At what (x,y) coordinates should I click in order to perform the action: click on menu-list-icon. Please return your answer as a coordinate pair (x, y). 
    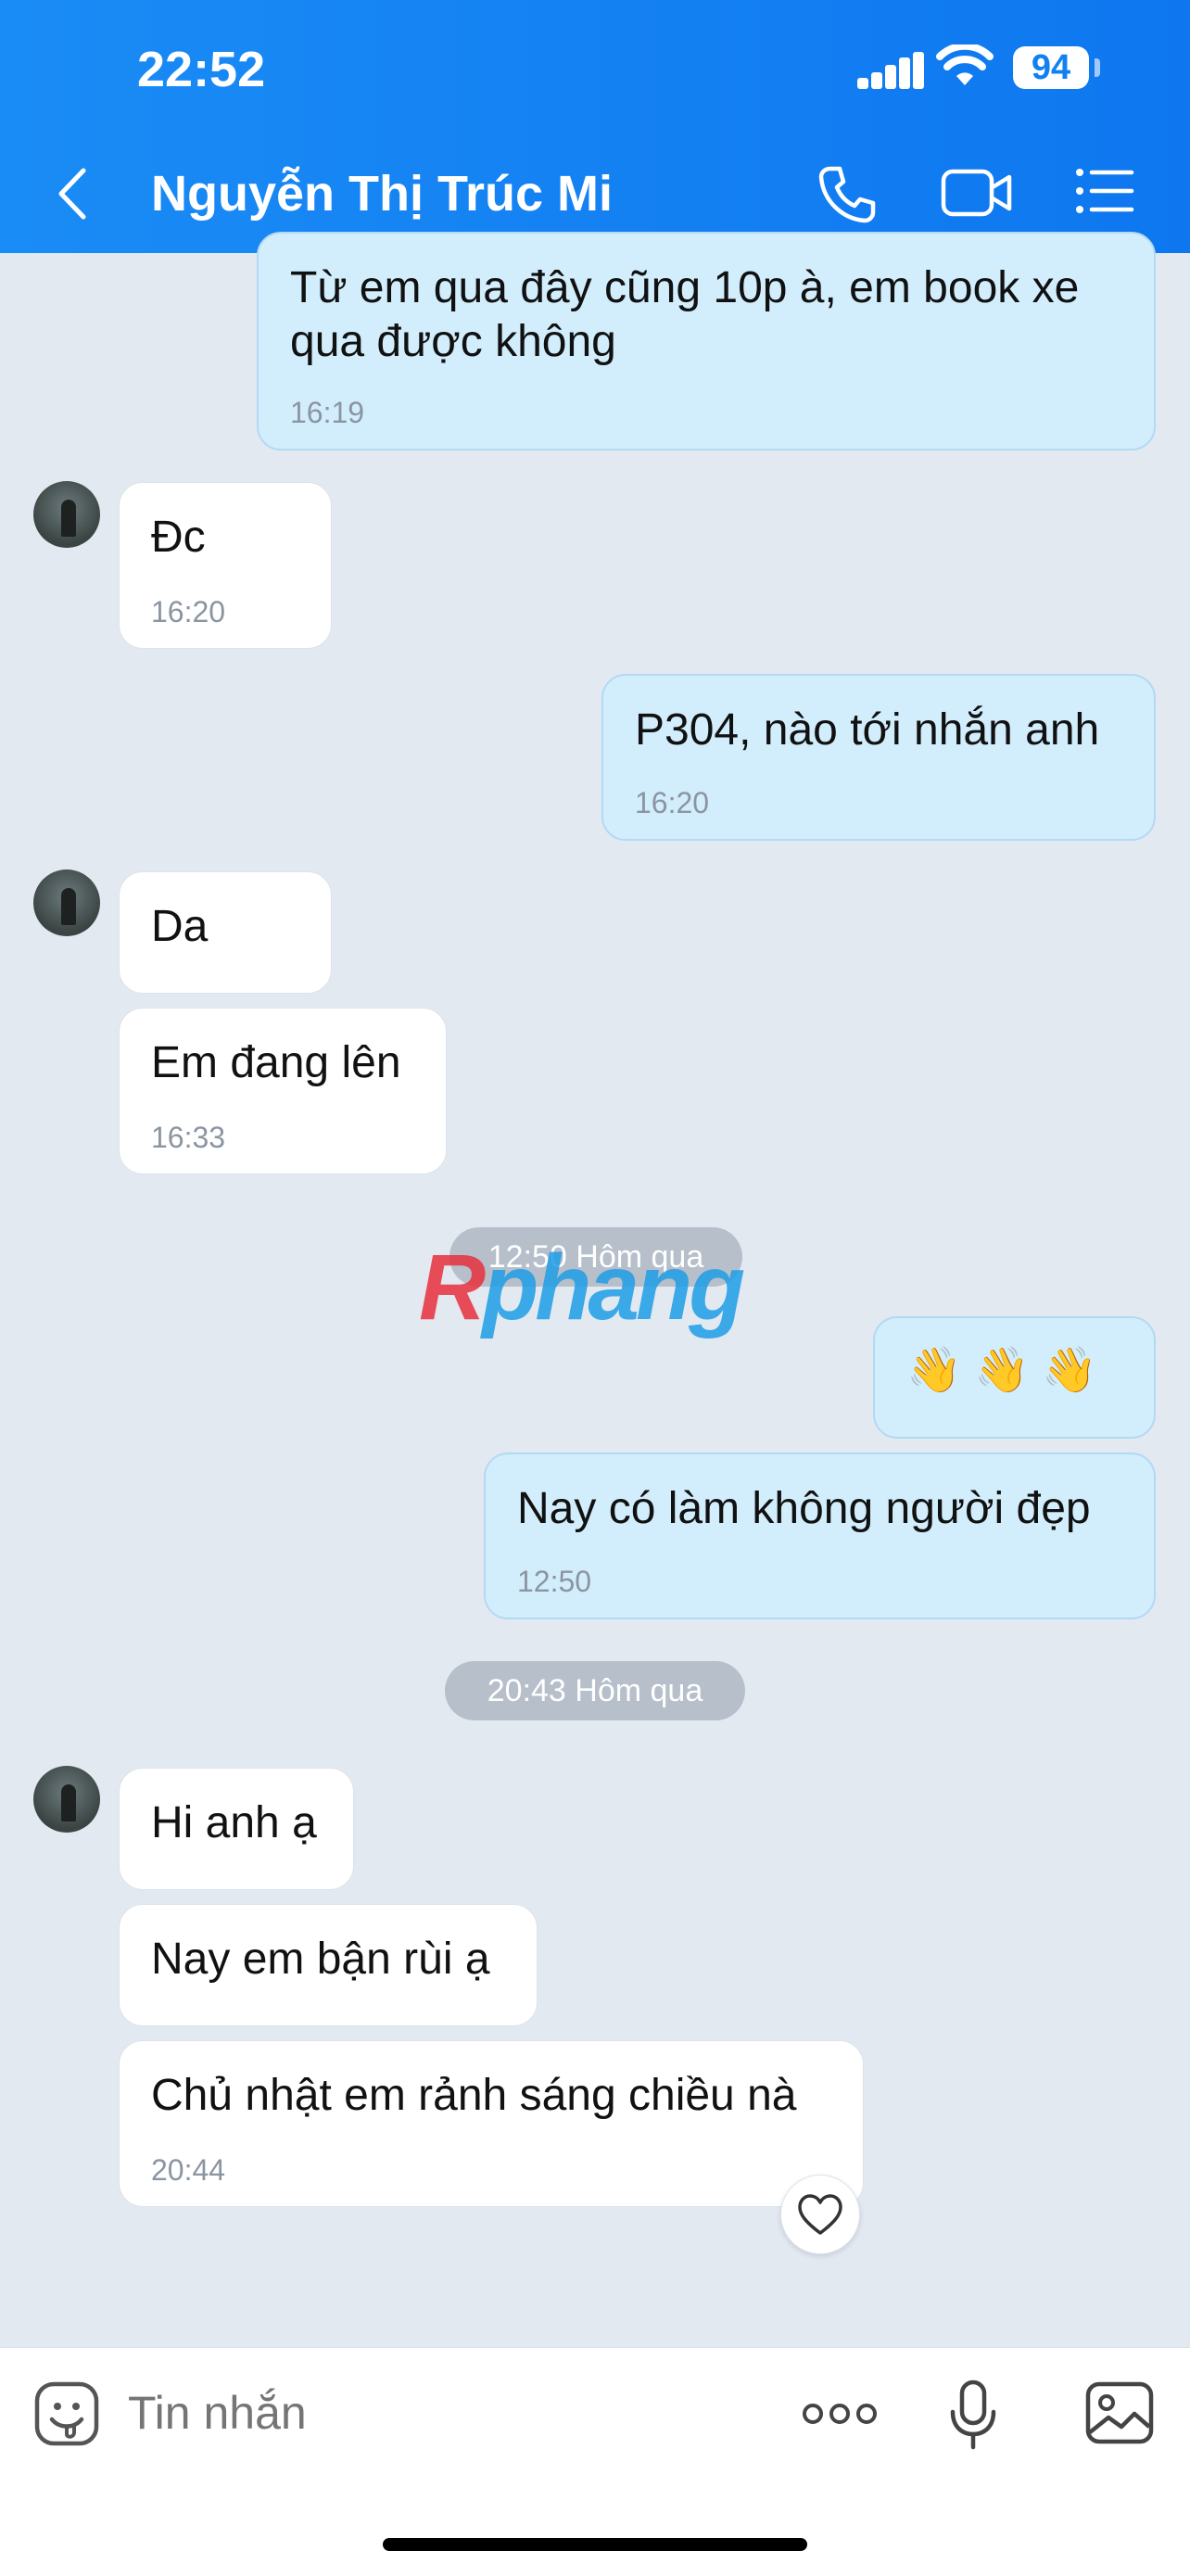
    Looking at the image, I should click on (1104, 191).